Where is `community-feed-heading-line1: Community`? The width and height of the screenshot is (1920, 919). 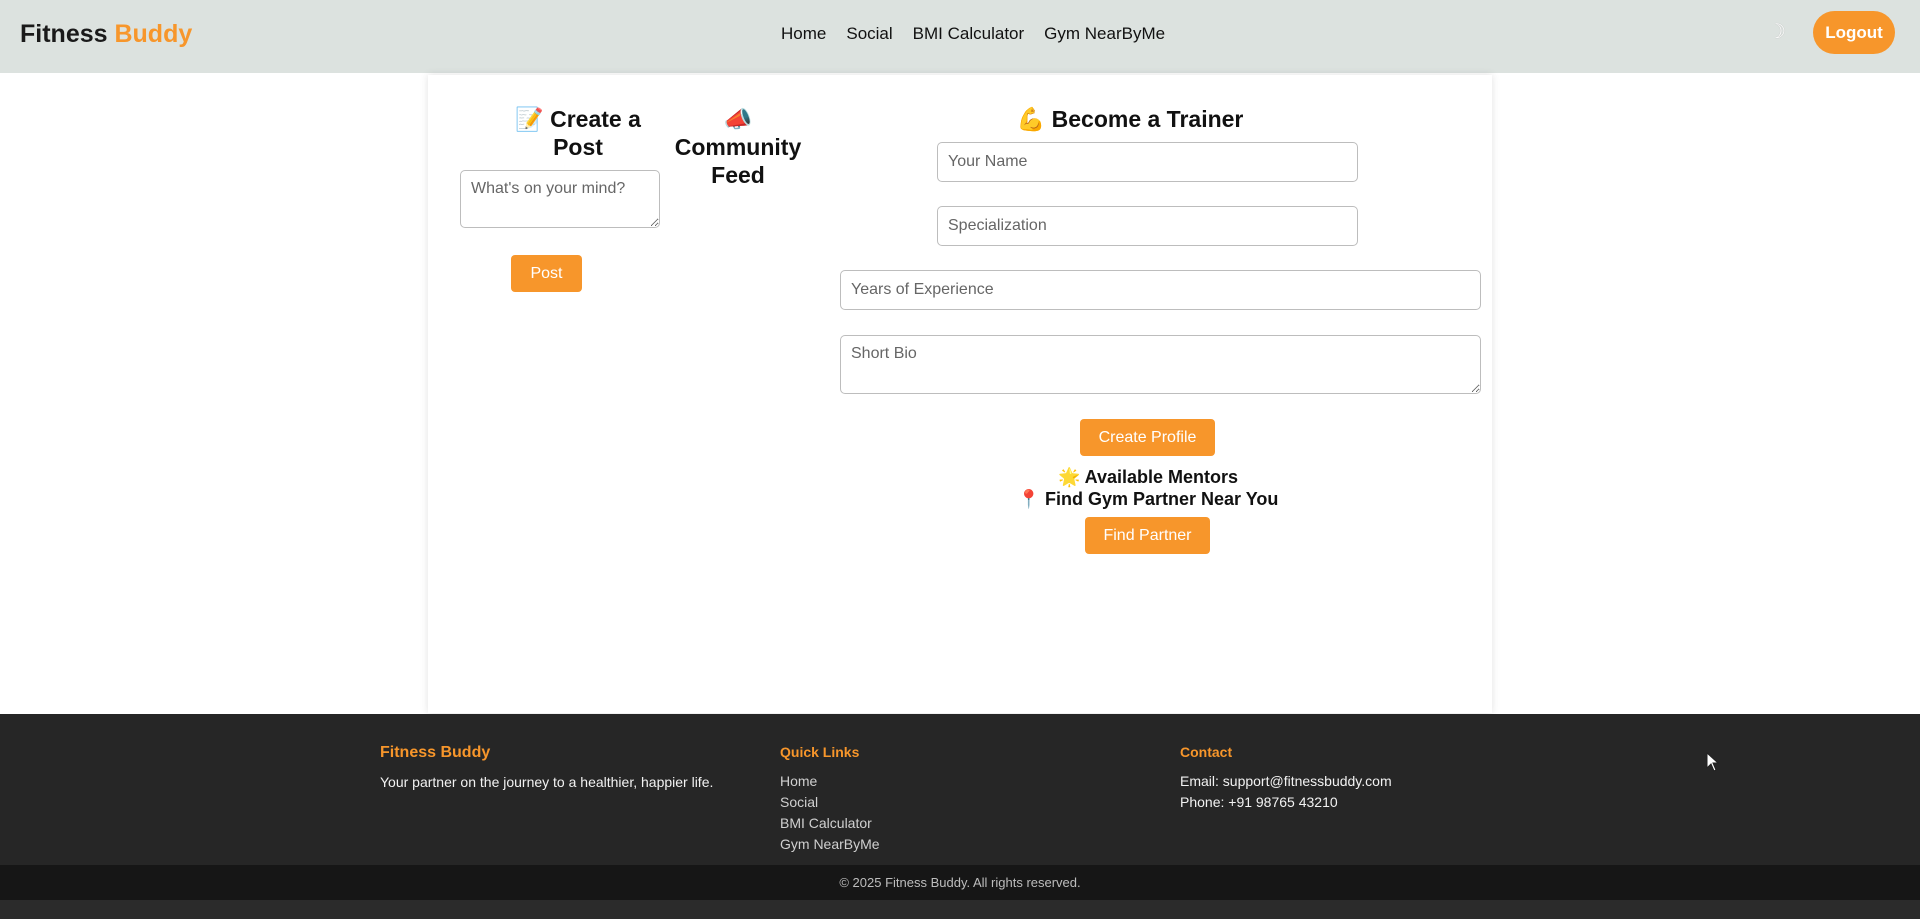 community-feed-heading-line1: Community is located at coordinates (738, 147).